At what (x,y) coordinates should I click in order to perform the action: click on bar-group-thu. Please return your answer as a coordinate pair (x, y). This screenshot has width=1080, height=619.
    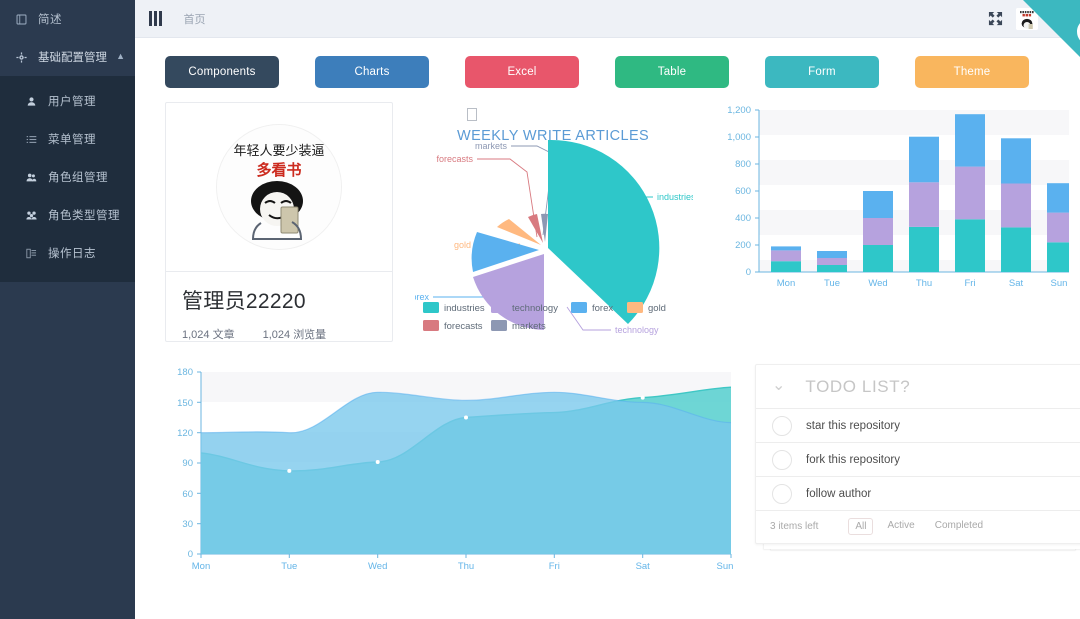
    Looking at the image, I should click on (924, 204).